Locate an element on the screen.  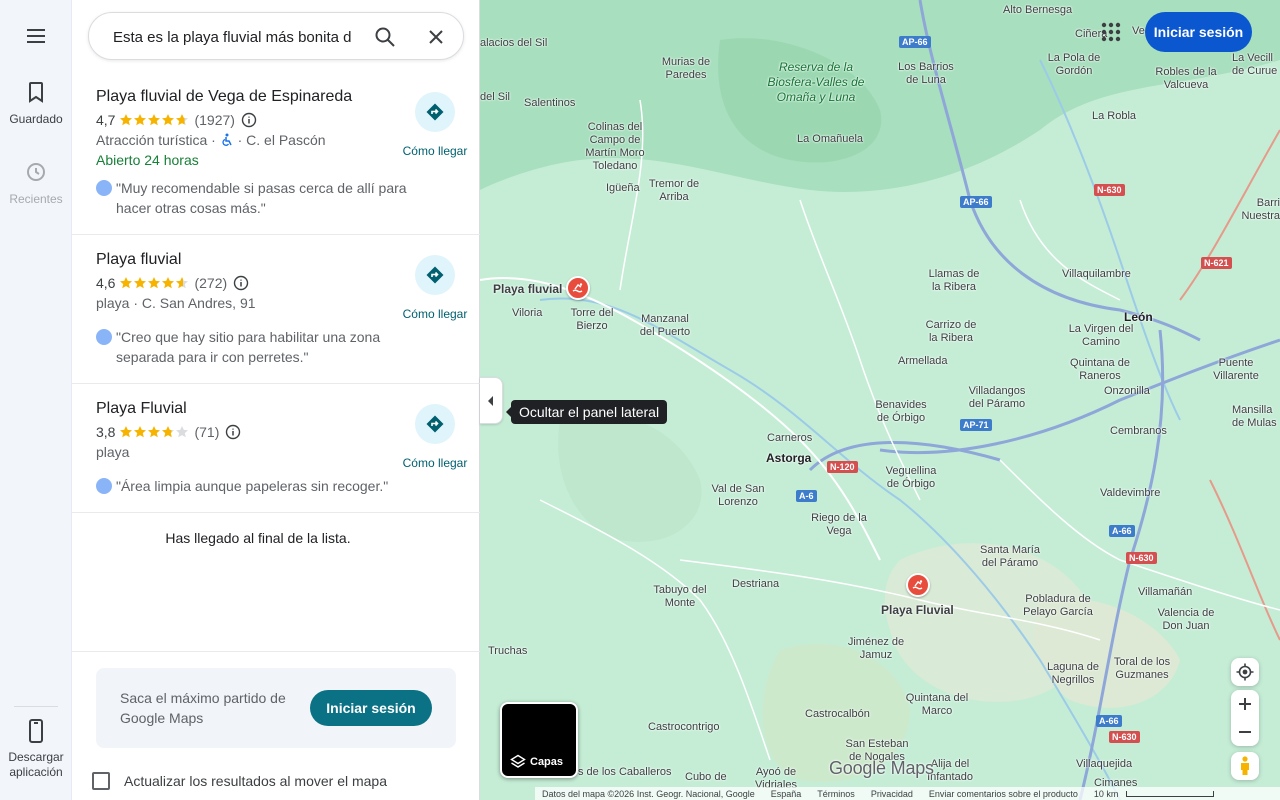
reviewer-avatar is located at coordinates (104, 188).